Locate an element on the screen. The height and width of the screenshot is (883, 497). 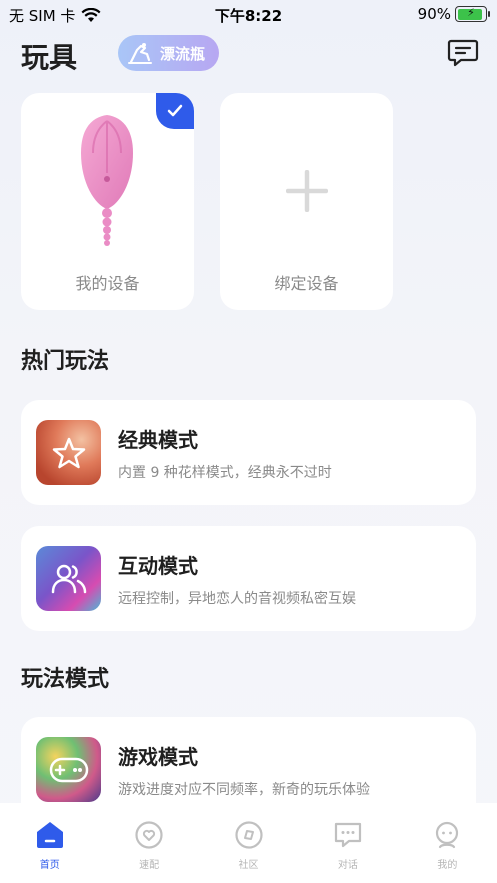
my-device-card: 我的设备 is located at coordinates (107, 201).